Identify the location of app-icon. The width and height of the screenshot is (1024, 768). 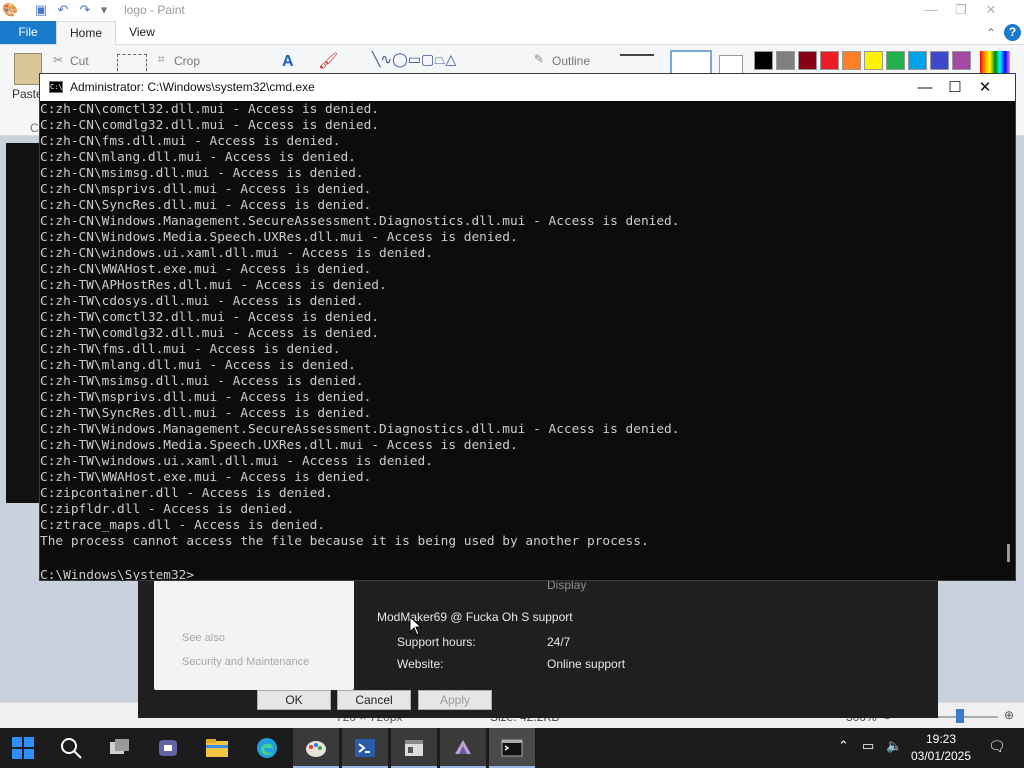
(463, 747).